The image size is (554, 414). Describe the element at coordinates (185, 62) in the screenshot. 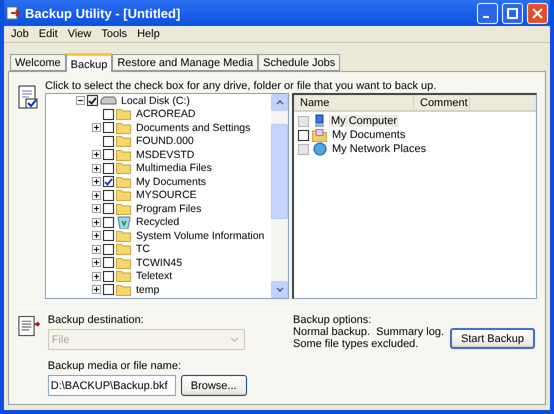

I see `tab: Restore and Manage Media` at that location.